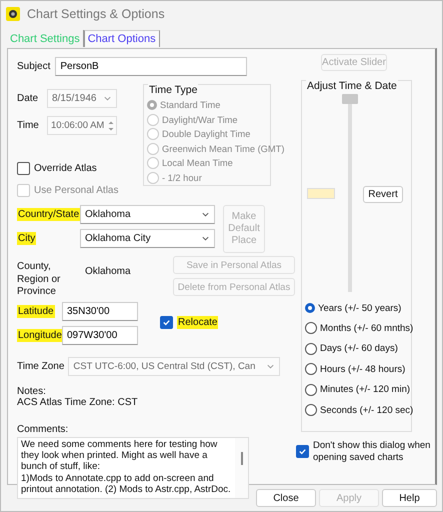 The image size is (443, 512). I want to click on radio-label: Hours (+/- 48 hours), so click(363, 369).